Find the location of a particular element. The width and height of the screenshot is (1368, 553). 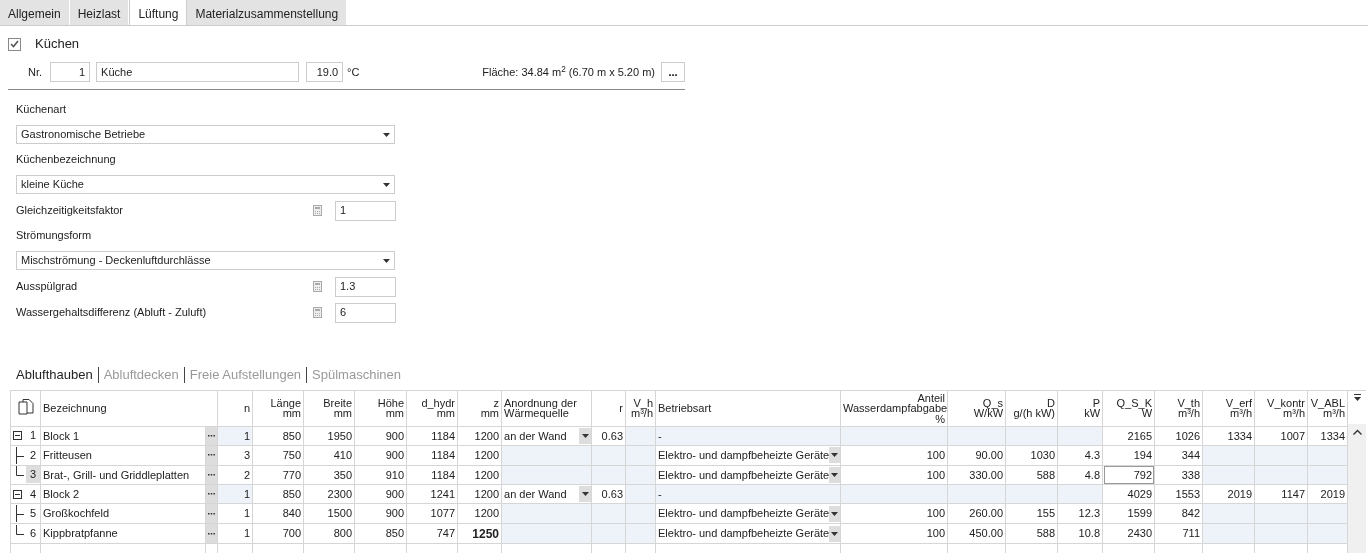

area-text: Fläche: 34.84 m$^{2}$ (6.70 m x 5.20 m) is located at coordinates (568, 71).